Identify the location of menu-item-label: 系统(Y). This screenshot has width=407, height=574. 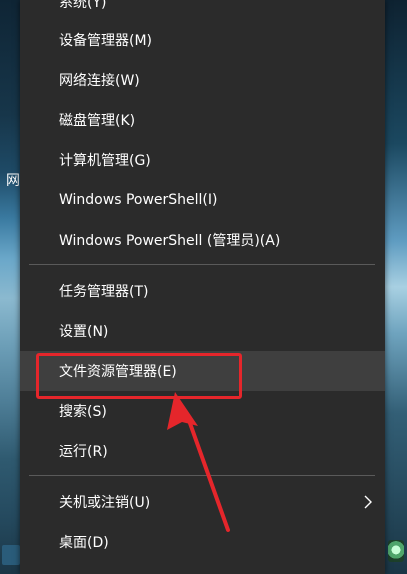
(83, 5).